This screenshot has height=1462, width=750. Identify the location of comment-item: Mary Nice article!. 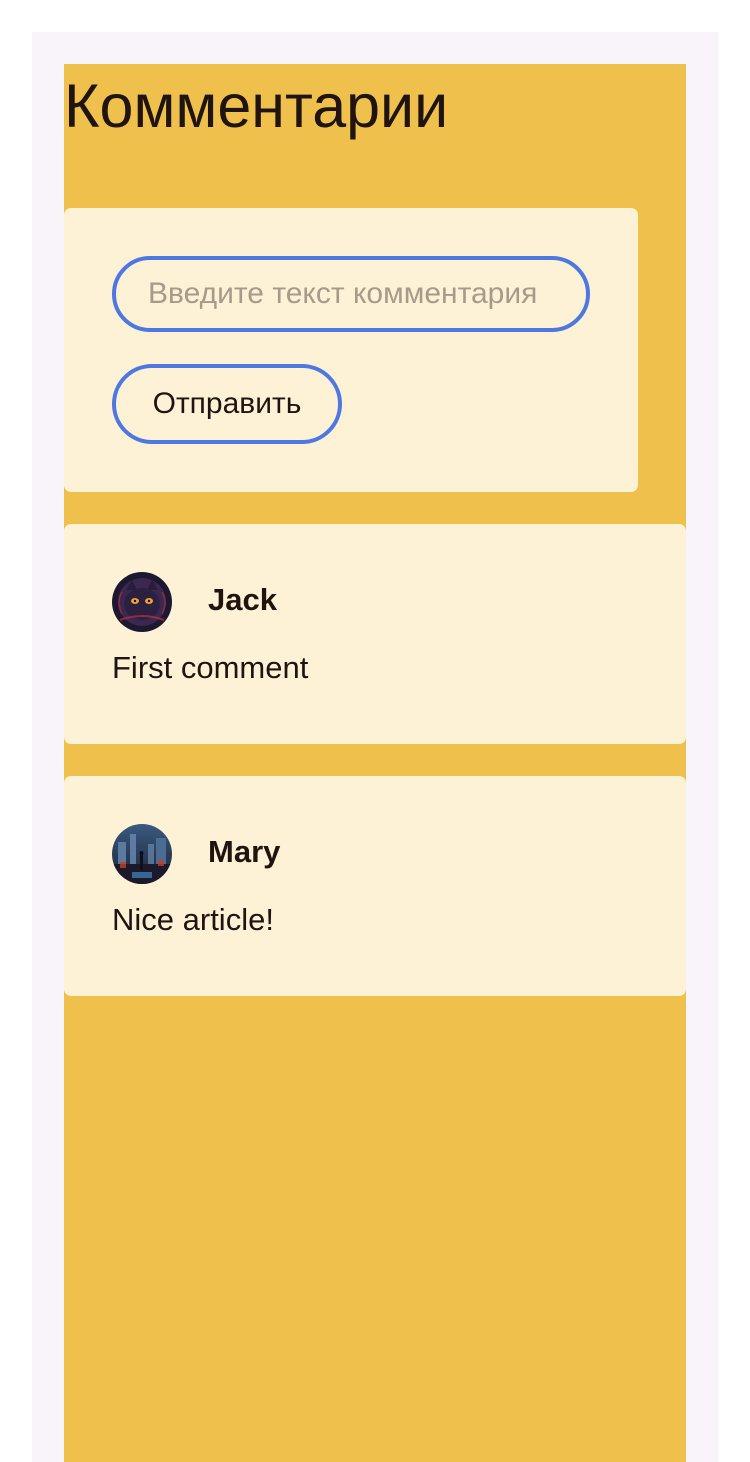
(375, 886).